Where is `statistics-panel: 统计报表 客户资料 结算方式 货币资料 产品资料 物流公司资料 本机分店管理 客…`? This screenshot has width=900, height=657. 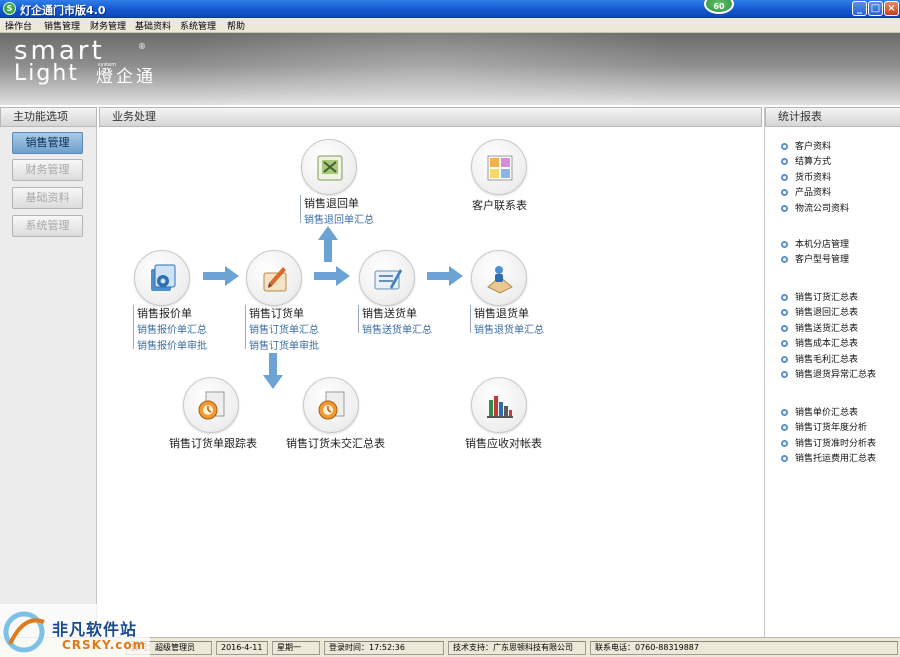 statistics-panel: 统计报表 客户资料 结算方式 货币资料 产品资料 物流公司资料 本机分店管理 客… is located at coordinates (832, 372).